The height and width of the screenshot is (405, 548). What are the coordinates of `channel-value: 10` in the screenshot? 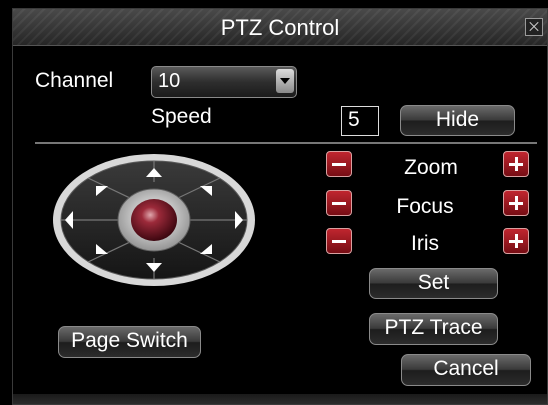 It's located at (169, 81).